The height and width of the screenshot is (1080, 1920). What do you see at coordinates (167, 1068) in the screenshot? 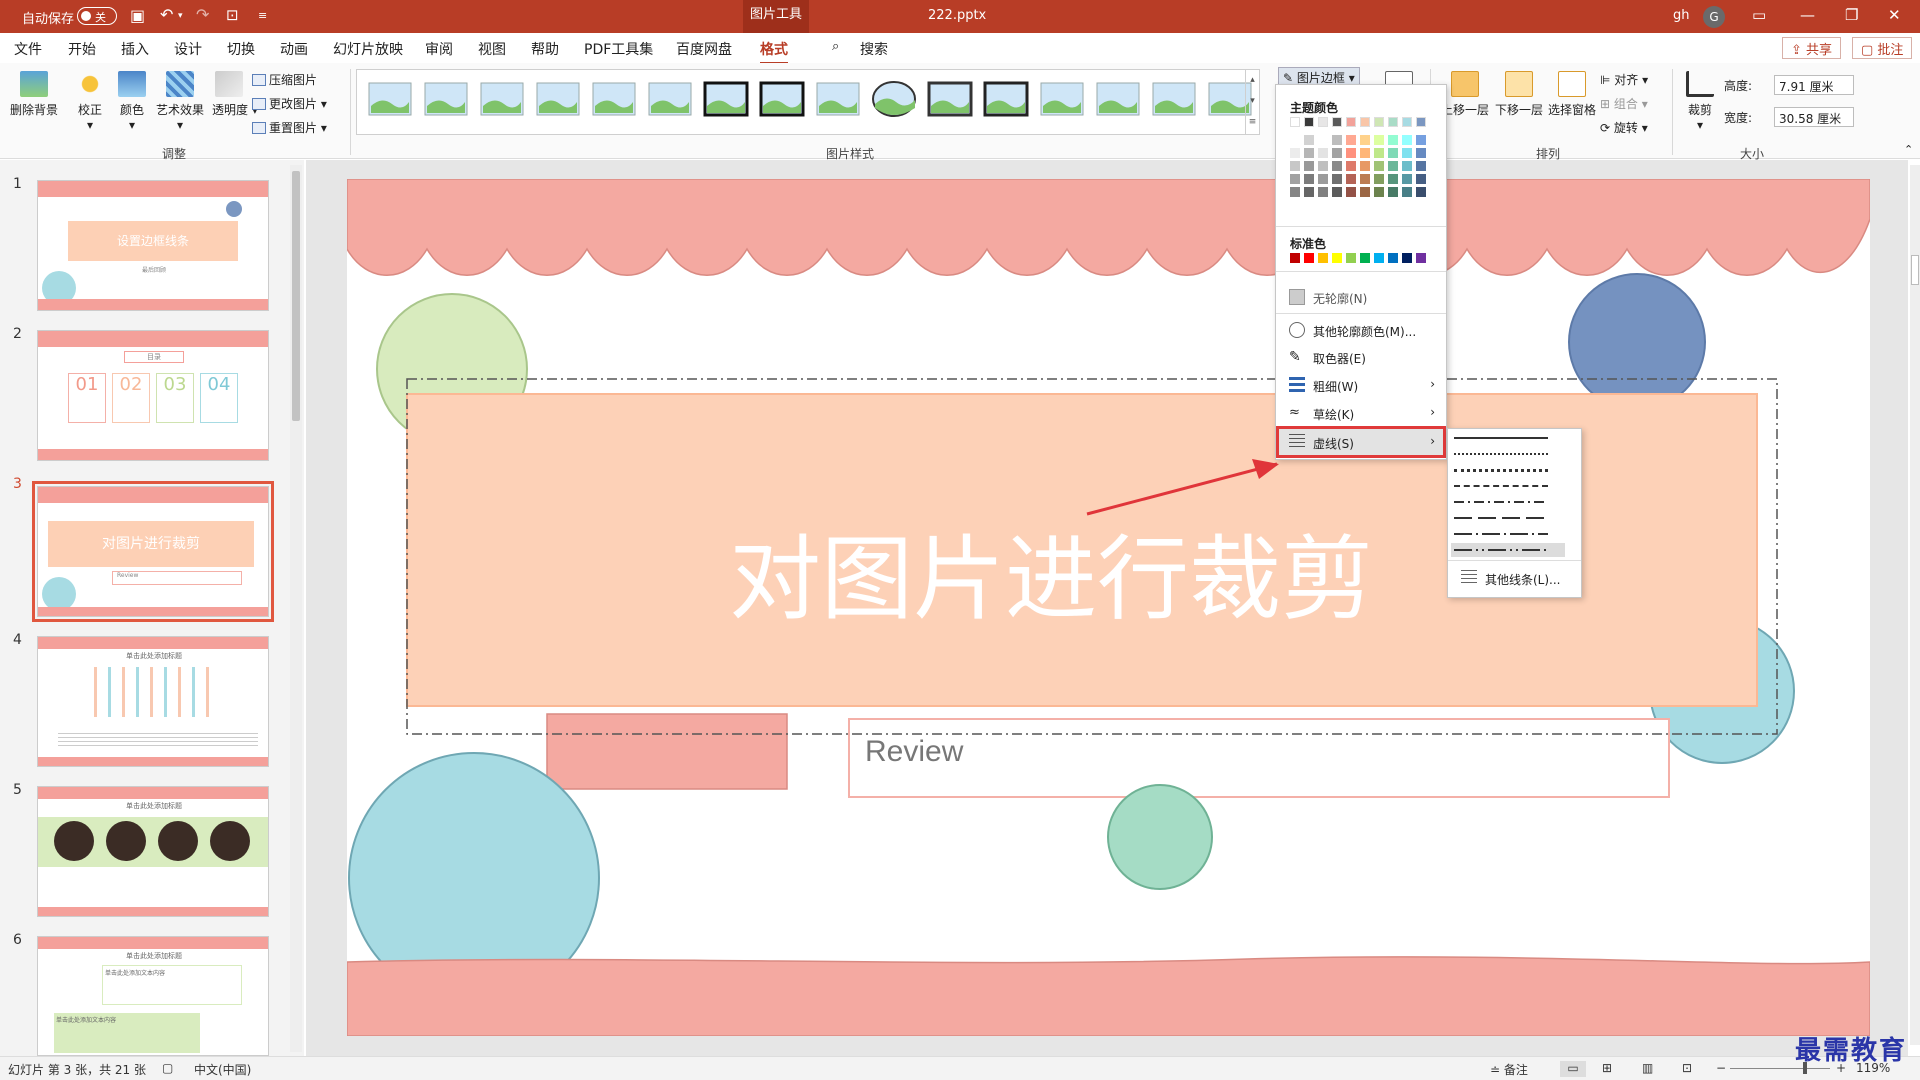
I see `accessibility-icon: ▢` at bounding box center [167, 1068].